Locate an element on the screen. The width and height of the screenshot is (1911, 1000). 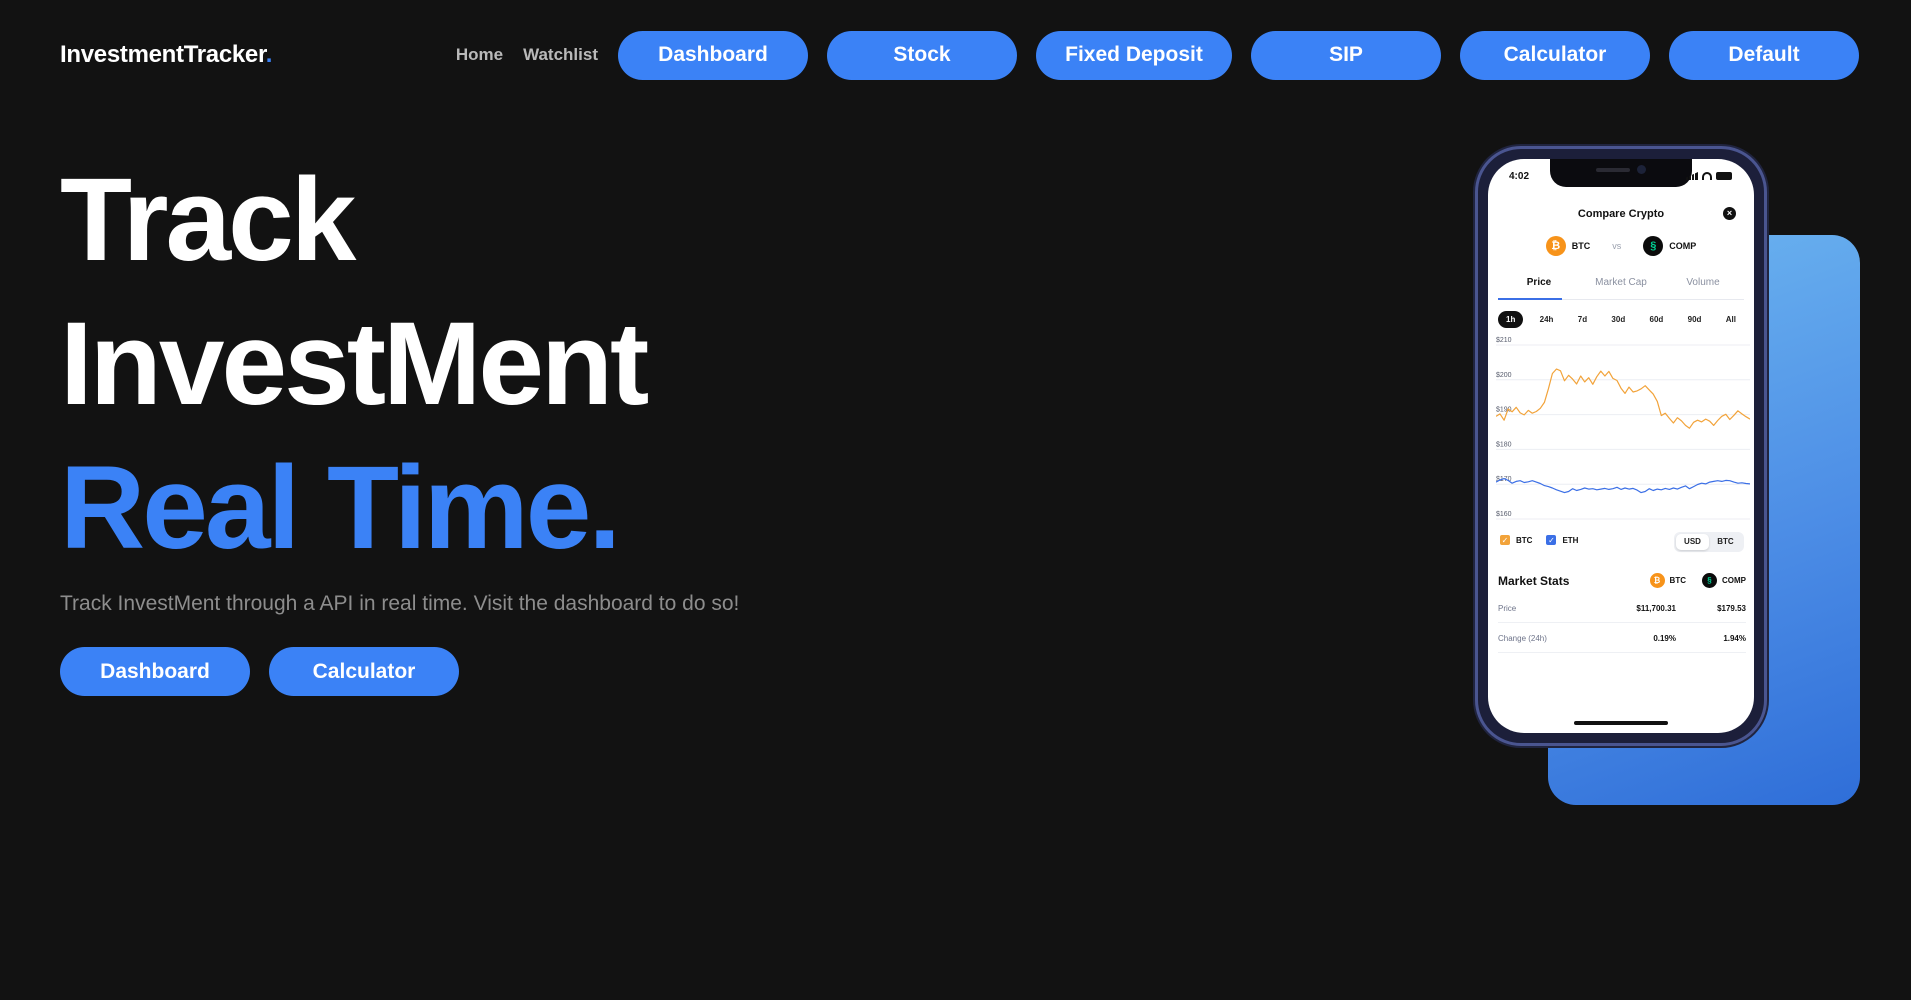
range-all: All is located at coordinates (1731, 319).